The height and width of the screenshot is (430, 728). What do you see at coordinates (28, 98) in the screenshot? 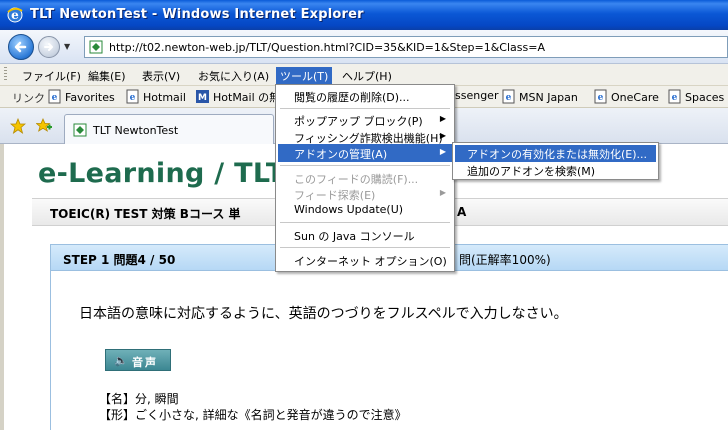
I see `links-label: リンク` at bounding box center [28, 98].